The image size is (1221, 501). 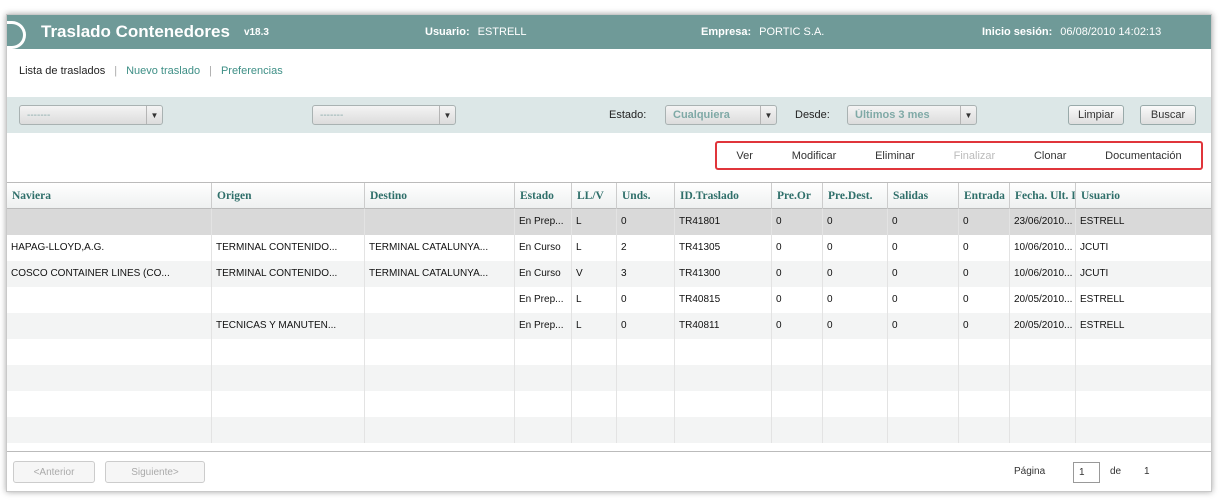 I want to click on clear-button: Limpiar, so click(x=1096, y=115).